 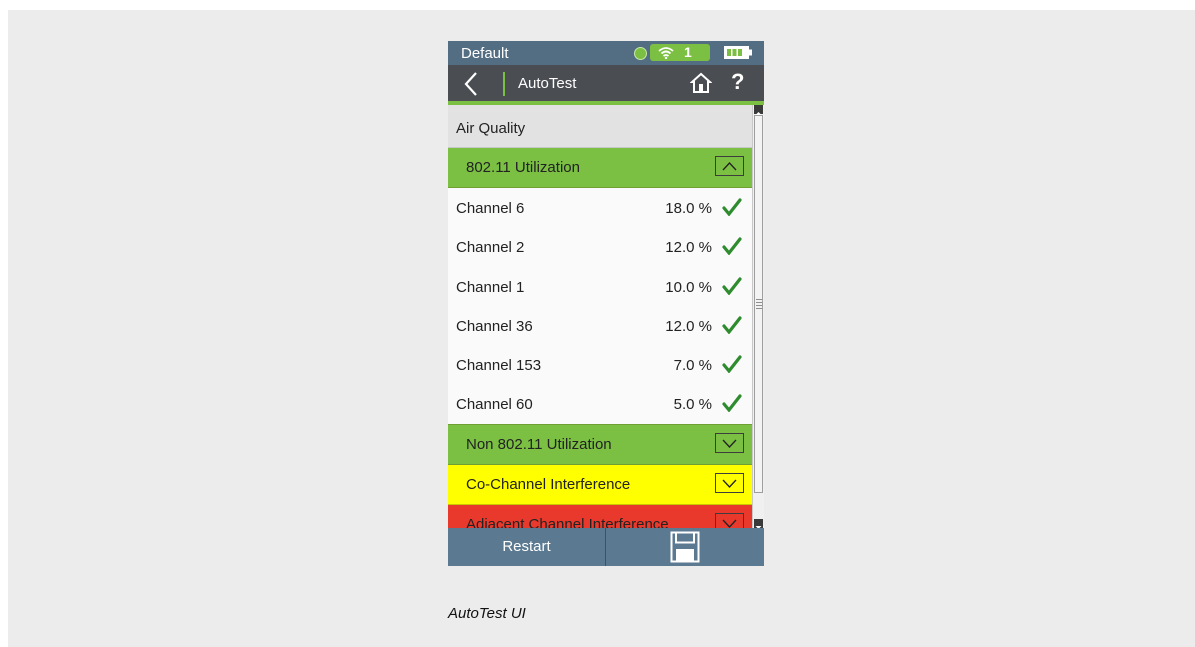 What do you see at coordinates (490, 208) in the screenshot?
I see `row-label: Channel 6` at bounding box center [490, 208].